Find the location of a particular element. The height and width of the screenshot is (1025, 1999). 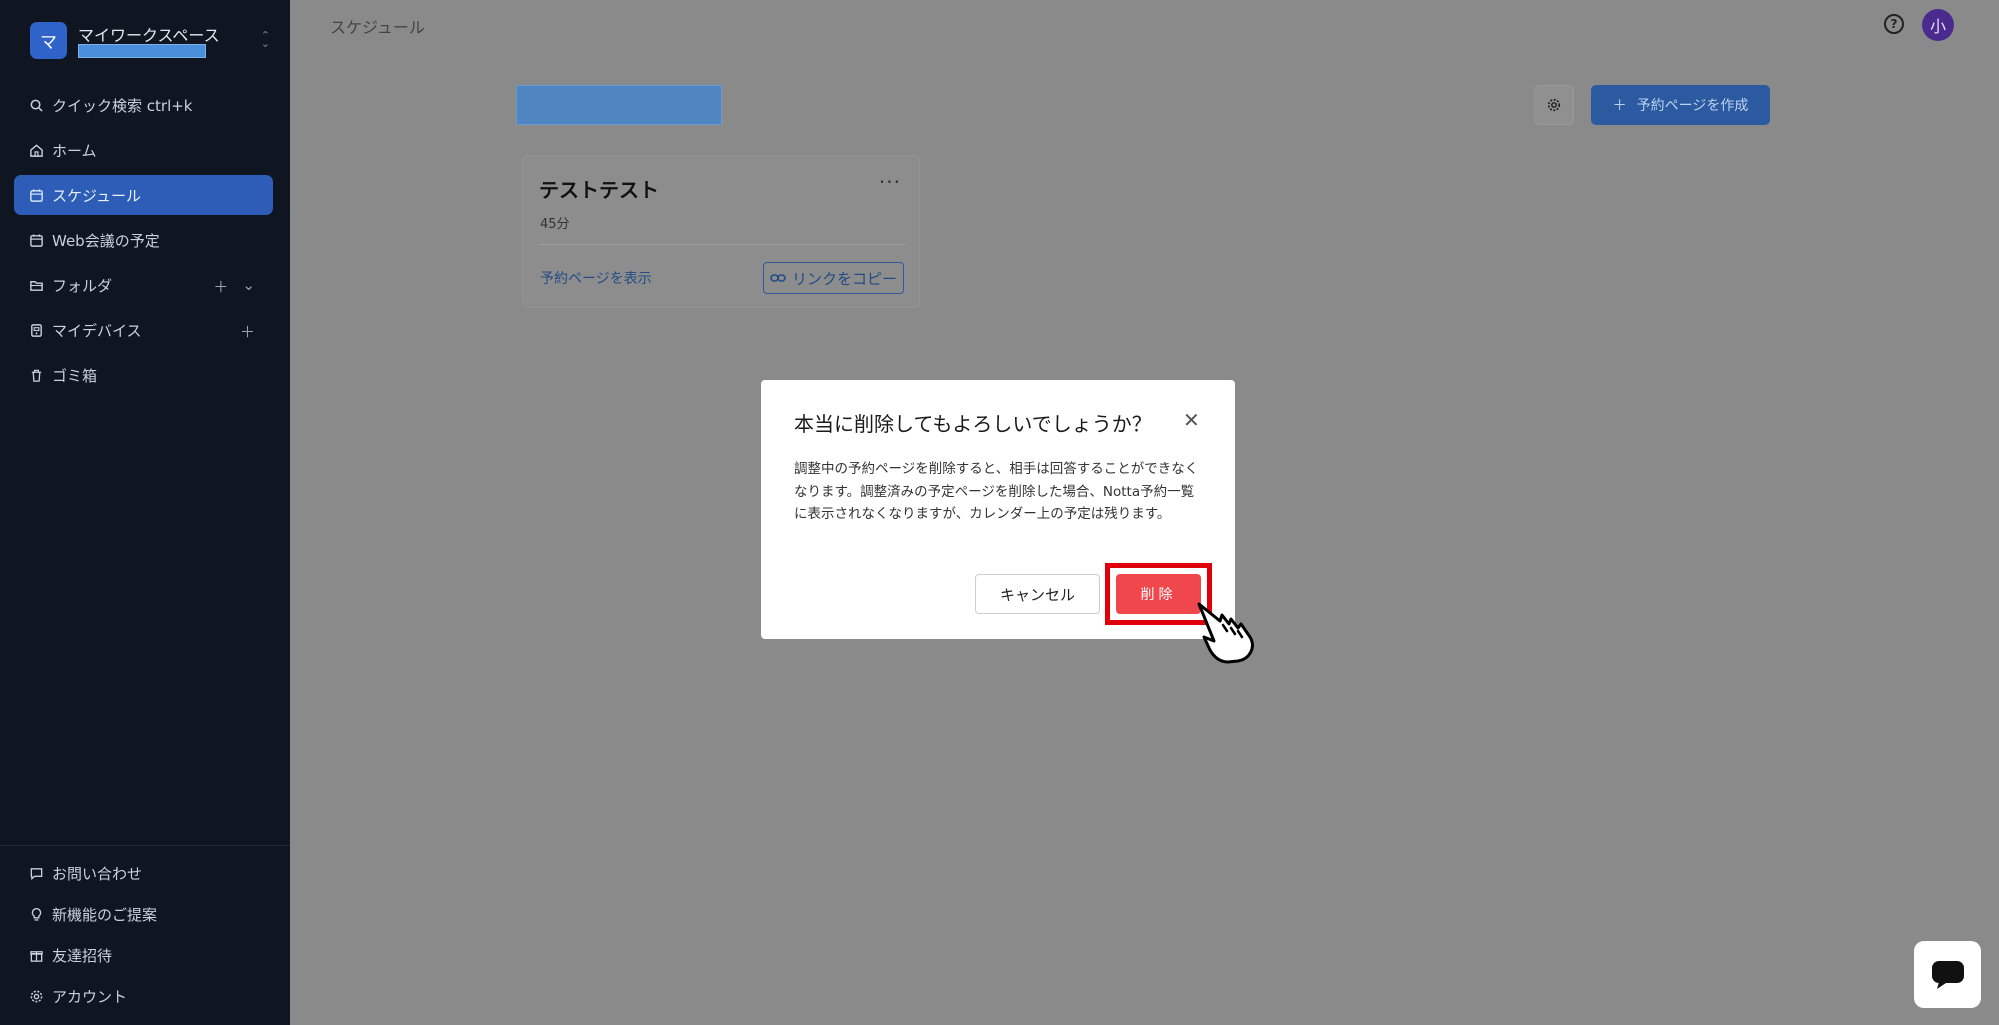

booking-page-card: テストテスト ··· 45分 予約ページを表示 リンクをコピー is located at coordinates (721, 231).